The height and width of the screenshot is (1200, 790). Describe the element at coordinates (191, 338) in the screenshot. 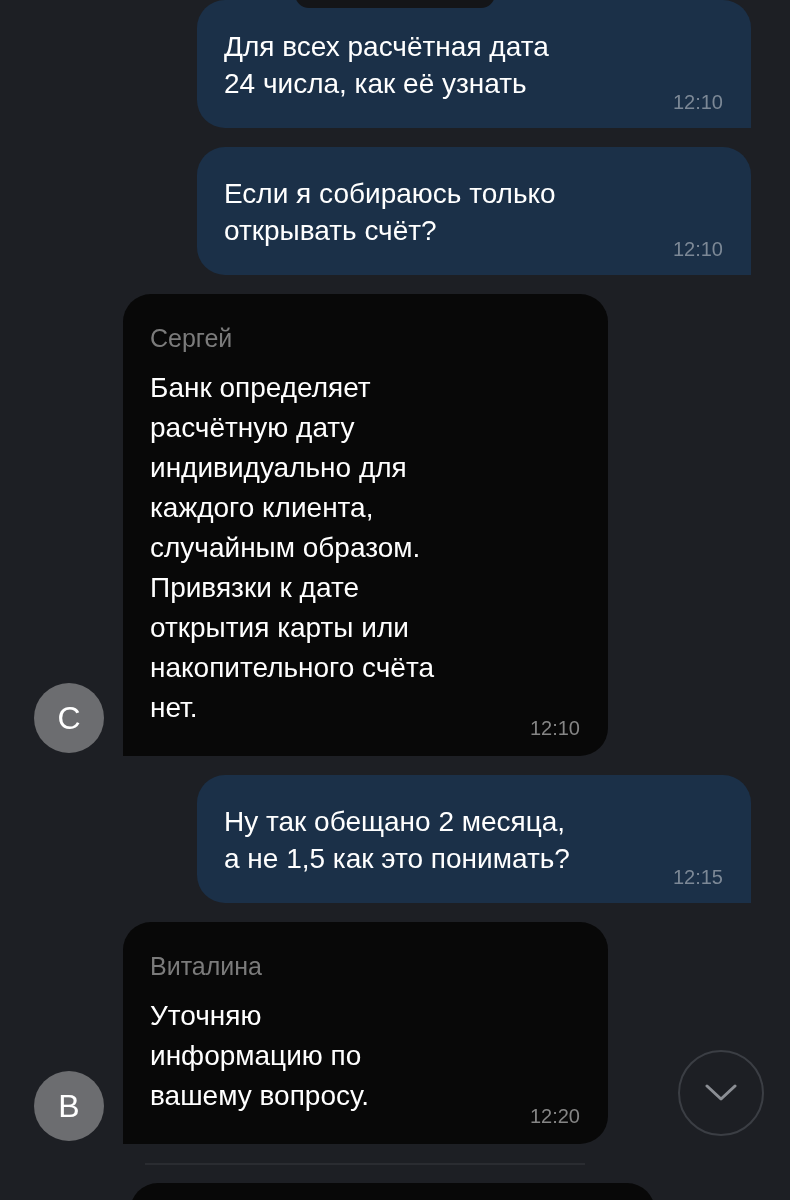

I see `sender-name: Сергей` at that location.